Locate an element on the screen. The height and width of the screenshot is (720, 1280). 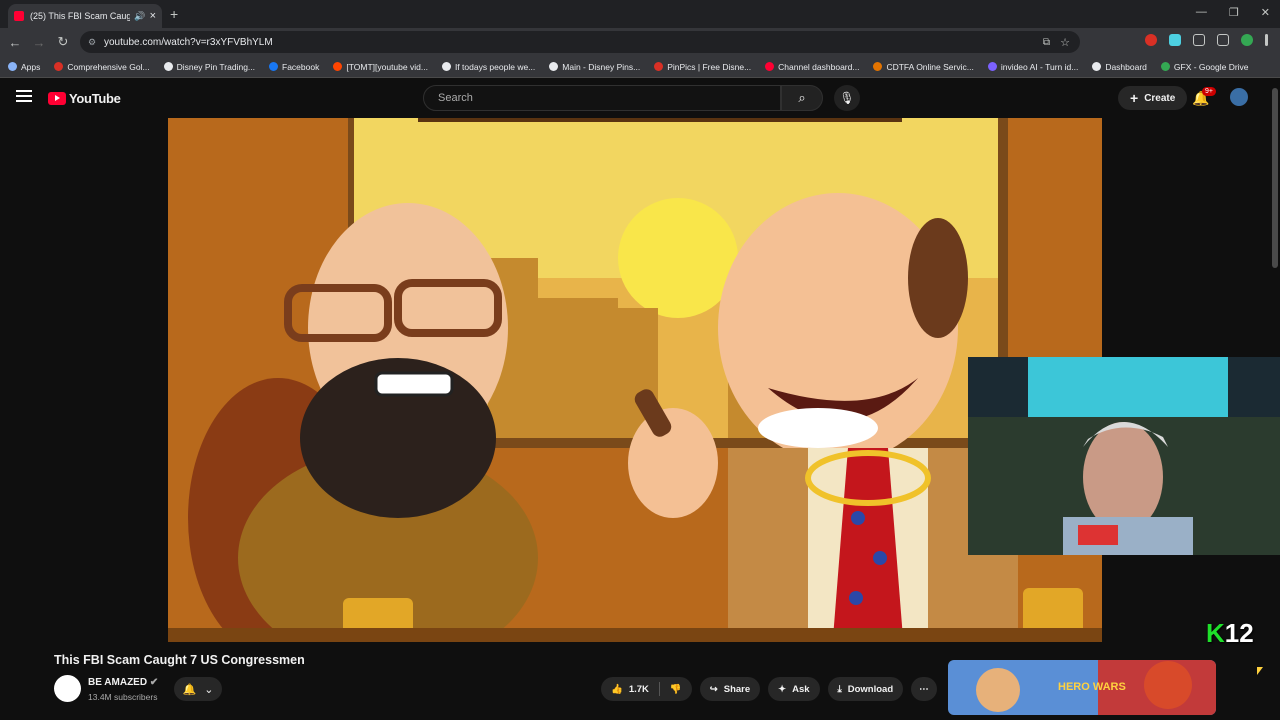
youtube-header: YouTube Search ⌕ 🎙 + Create 🔔 9+ is located at coordinates (640, 98).